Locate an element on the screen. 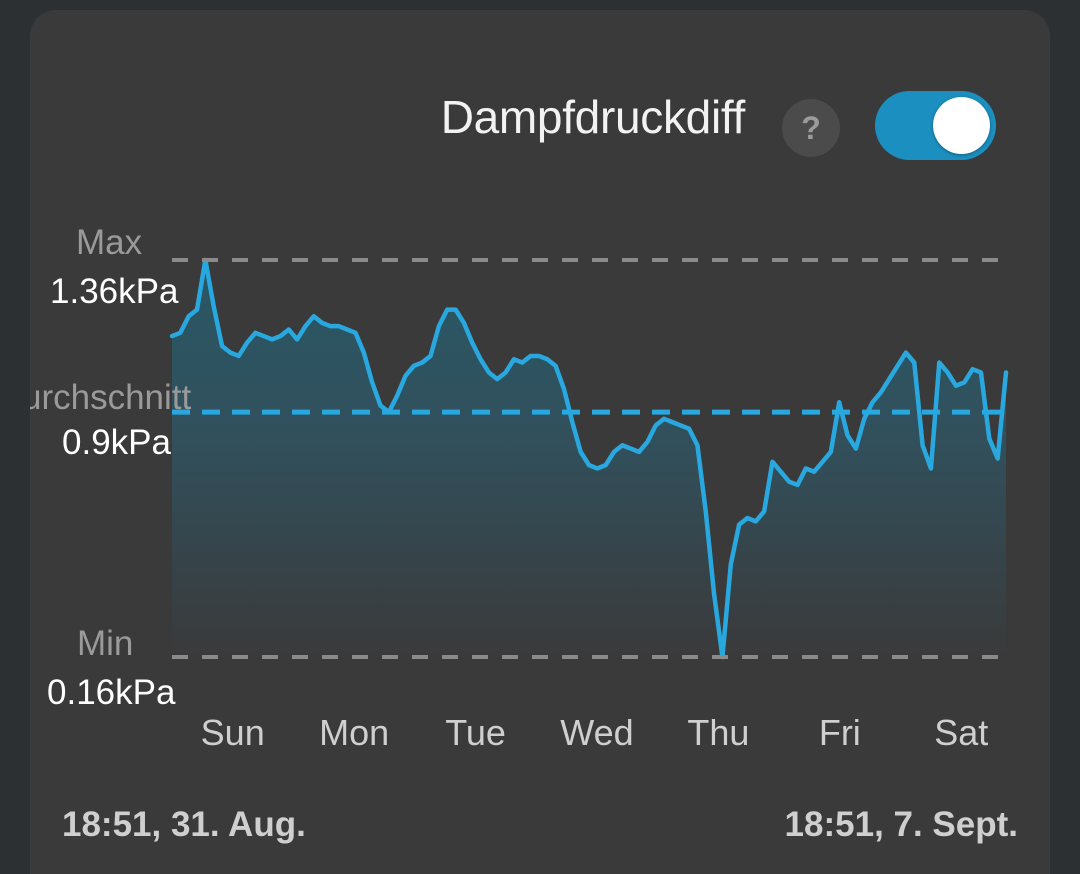 This screenshot has height=874, width=1080. day-label-tue: Tue is located at coordinates (475, 732).